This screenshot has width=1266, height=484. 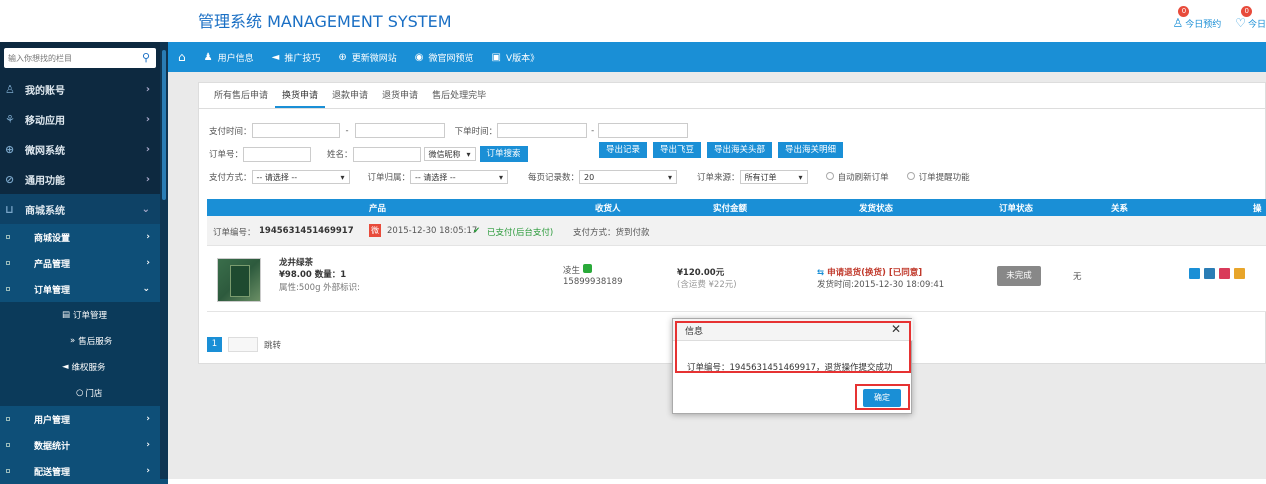 What do you see at coordinates (300, 177) in the screenshot?
I see `pay-method-select: -- 请选择 -- ▾` at bounding box center [300, 177].